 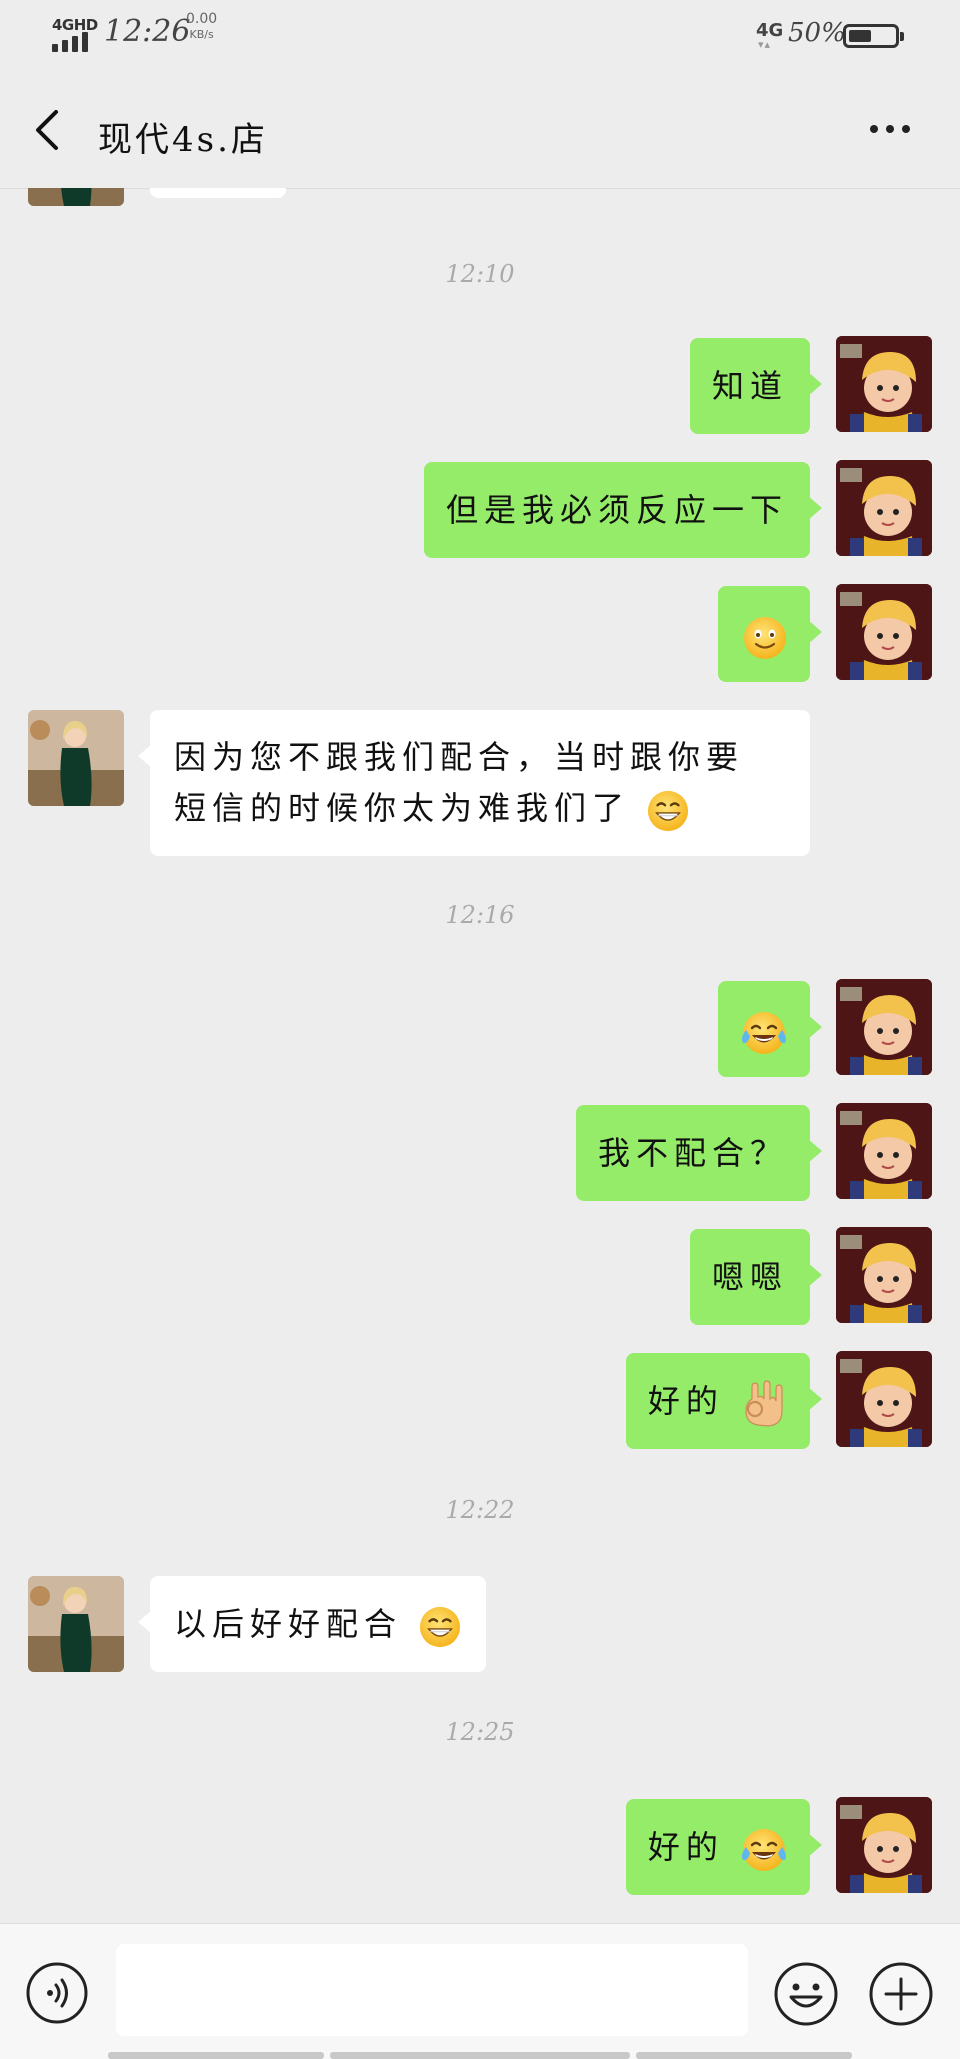 I want to click on battery-icon, so click(x=873, y=36).